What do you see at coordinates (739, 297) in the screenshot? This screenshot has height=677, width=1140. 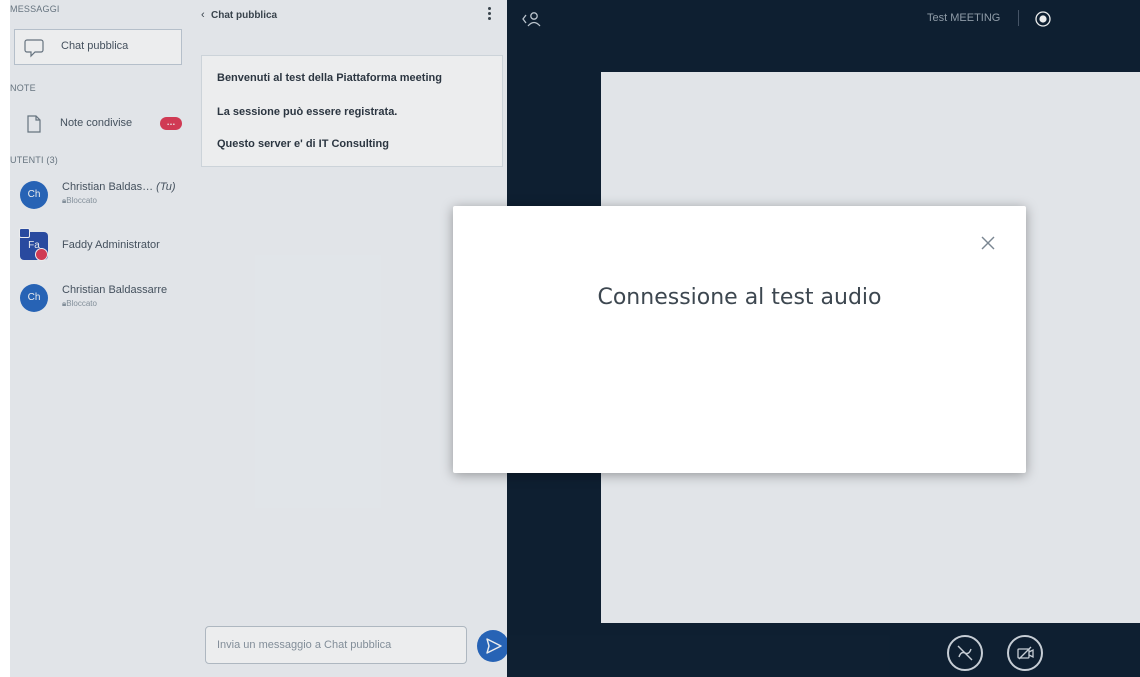 I see `modal-title: Connessione al test audio` at bounding box center [739, 297].